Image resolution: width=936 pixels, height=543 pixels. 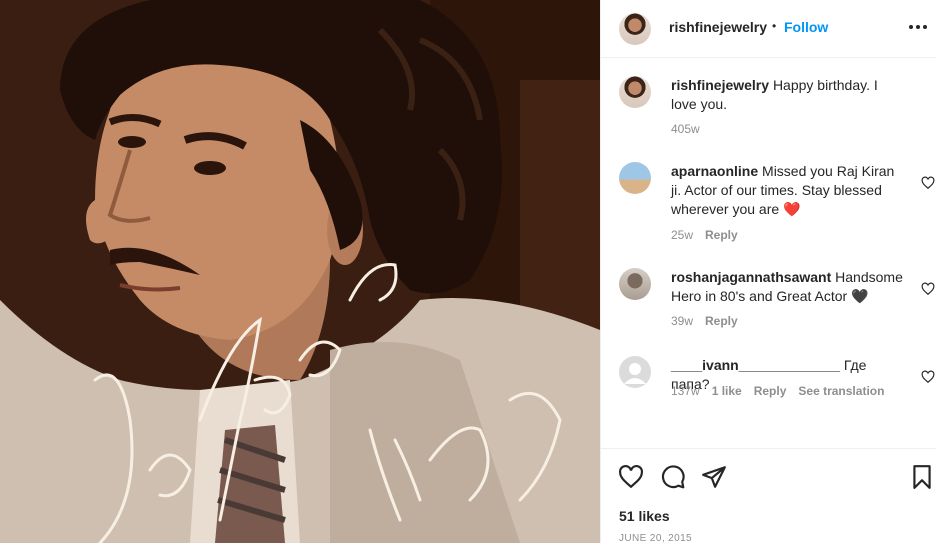 I want to click on comment-time: 405w, so click(x=685, y=129).